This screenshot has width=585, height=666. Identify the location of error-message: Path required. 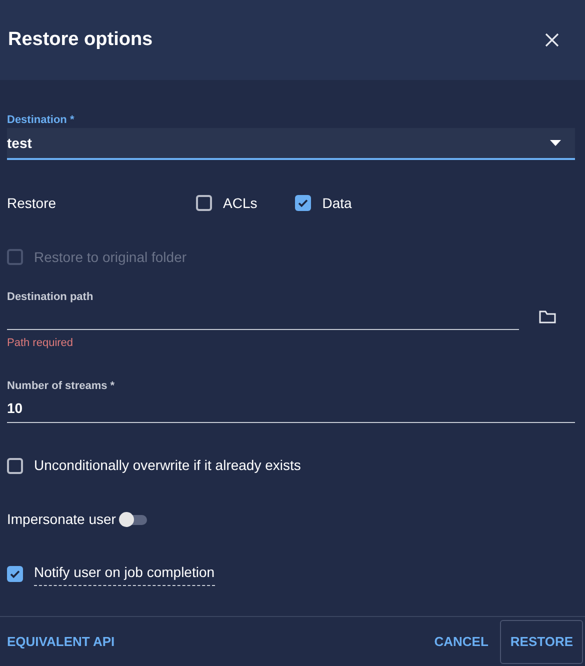
(40, 343).